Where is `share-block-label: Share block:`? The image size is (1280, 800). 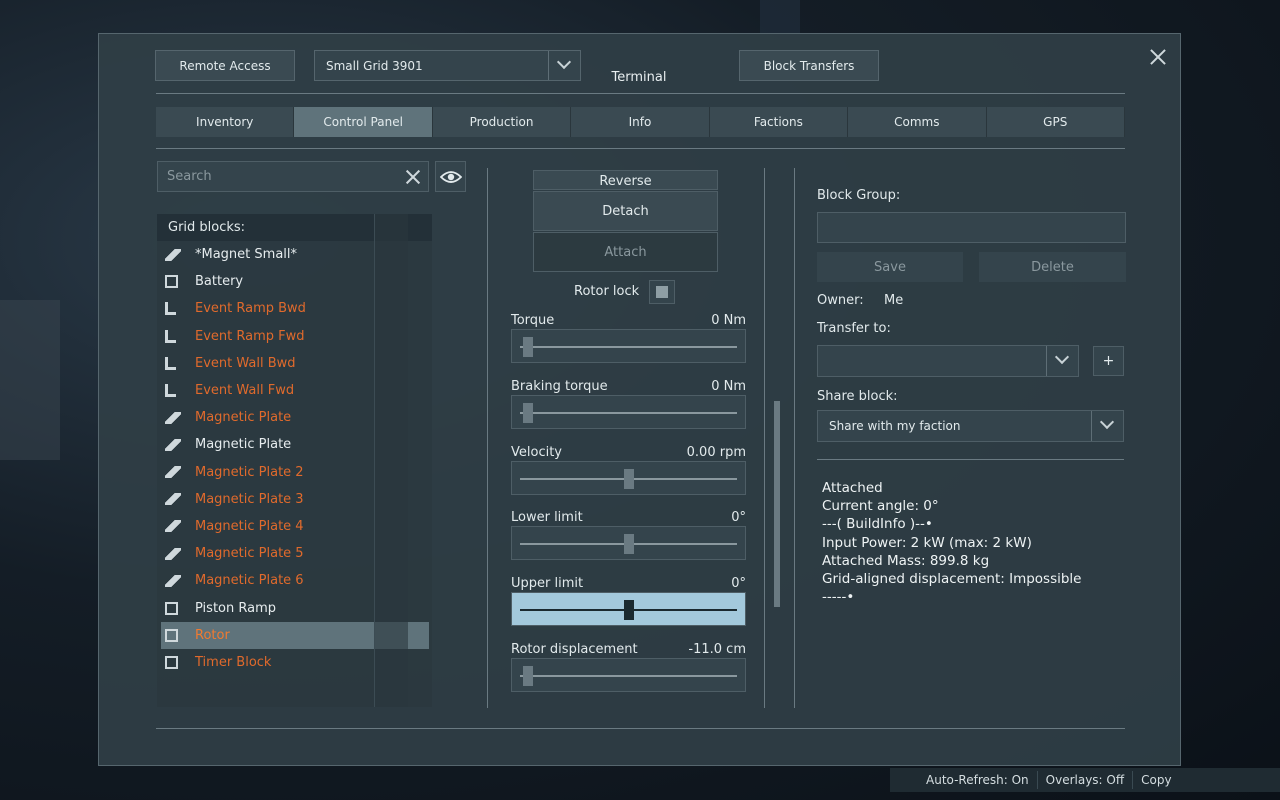
share-block-label: Share block: is located at coordinates (857, 396).